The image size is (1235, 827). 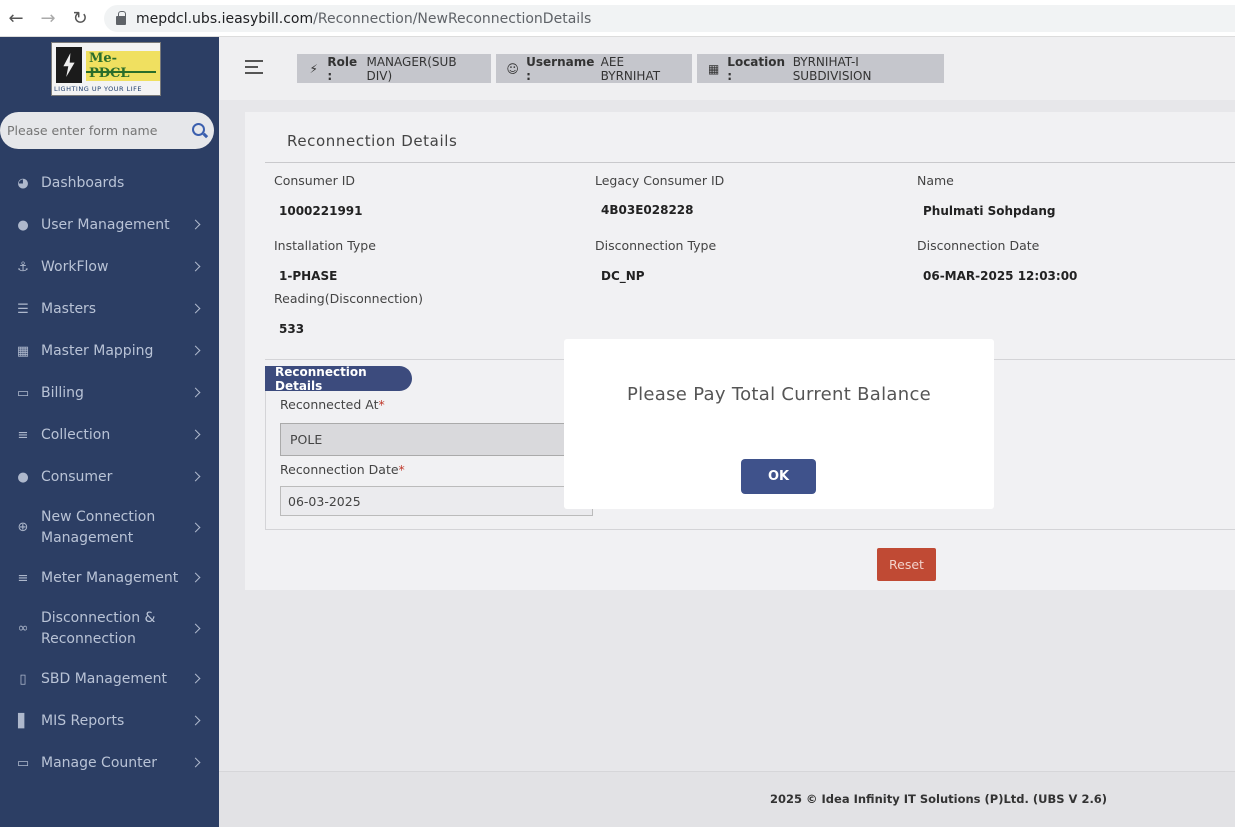 I want to click on sidebar-item-sbd-management: ▯ SBD Management, so click(x=109, y=679).